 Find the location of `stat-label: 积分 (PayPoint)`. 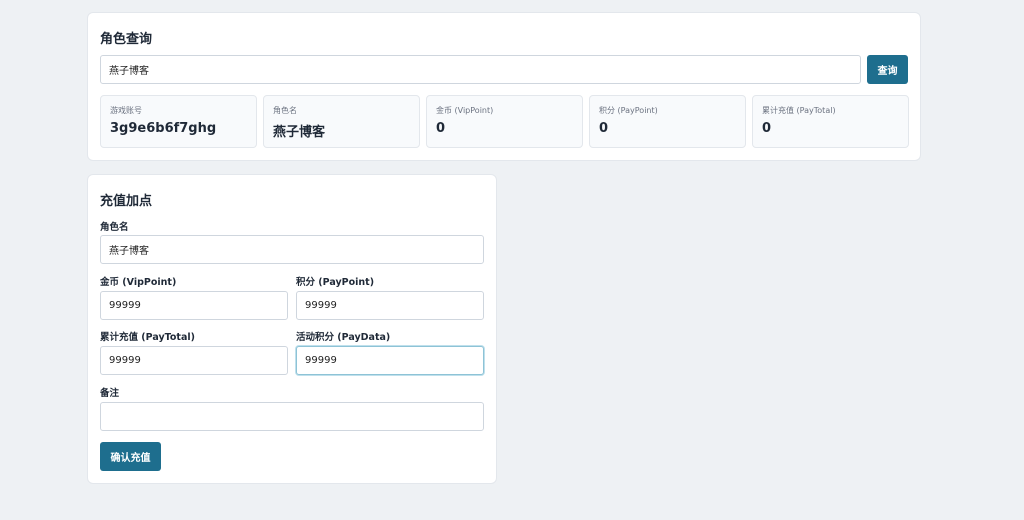

stat-label: 积分 (PayPoint) is located at coordinates (628, 110).